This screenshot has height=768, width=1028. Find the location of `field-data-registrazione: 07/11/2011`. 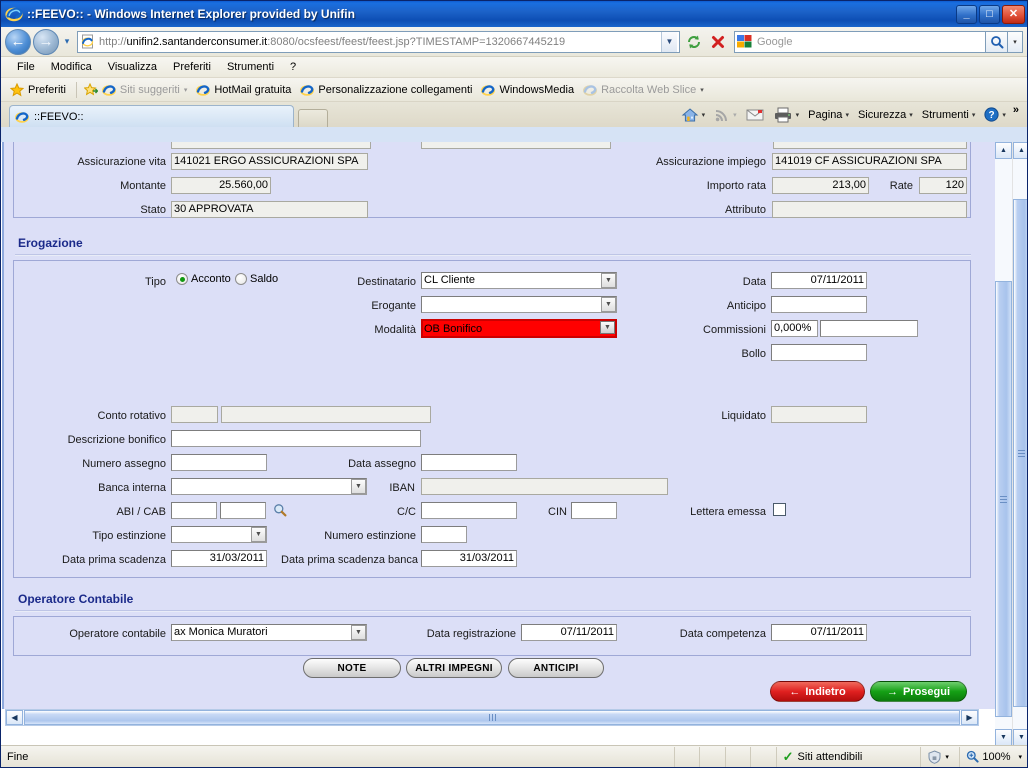

field-data-registrazione: 07/11/2011 is located at coordinates (569, 632).